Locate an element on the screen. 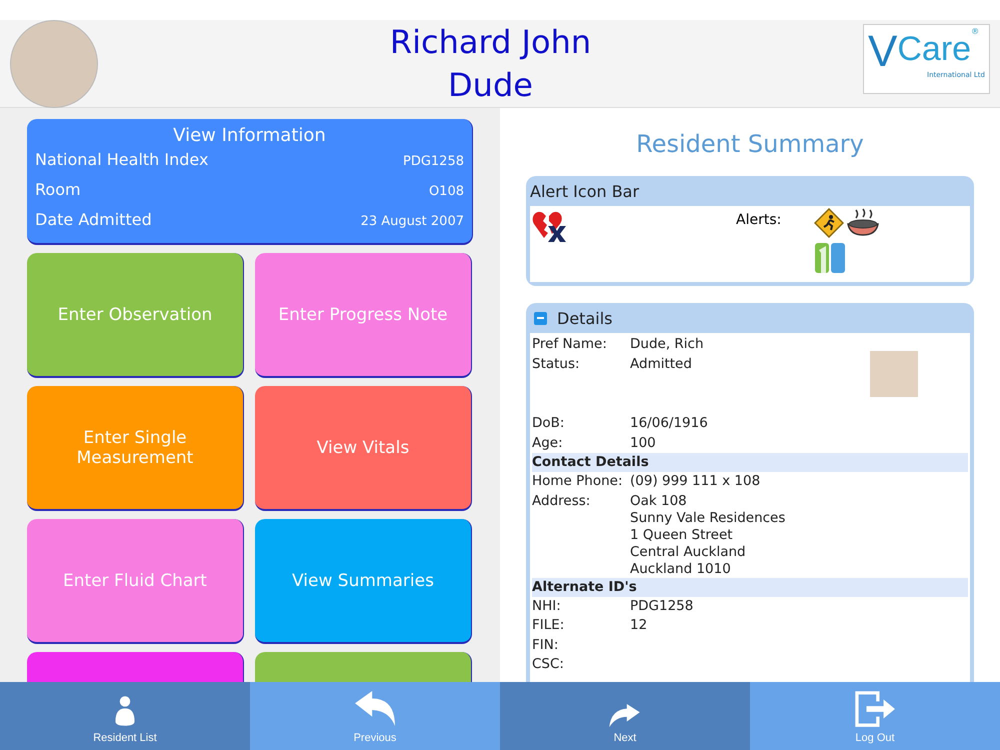 This screenshot has height=750, width=1000. info-value: 23 August 2007 is located at coordinates (412, 221).